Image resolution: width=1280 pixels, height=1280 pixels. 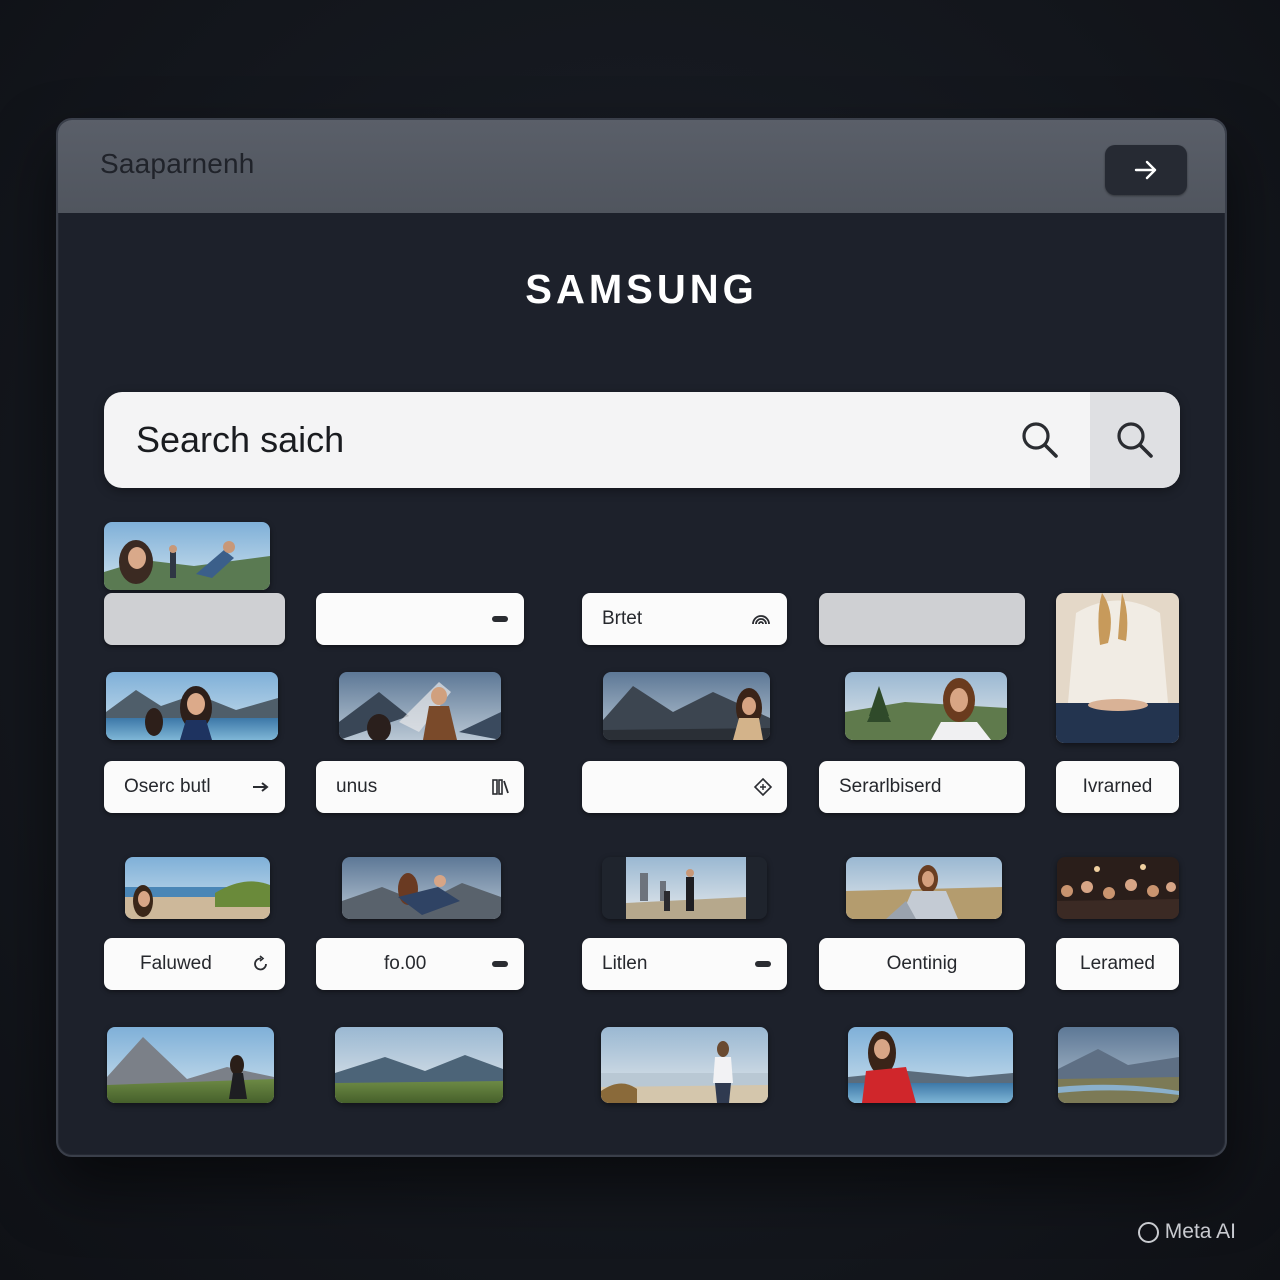 I want to click on diamond-icon, so click(x=763, y=787).